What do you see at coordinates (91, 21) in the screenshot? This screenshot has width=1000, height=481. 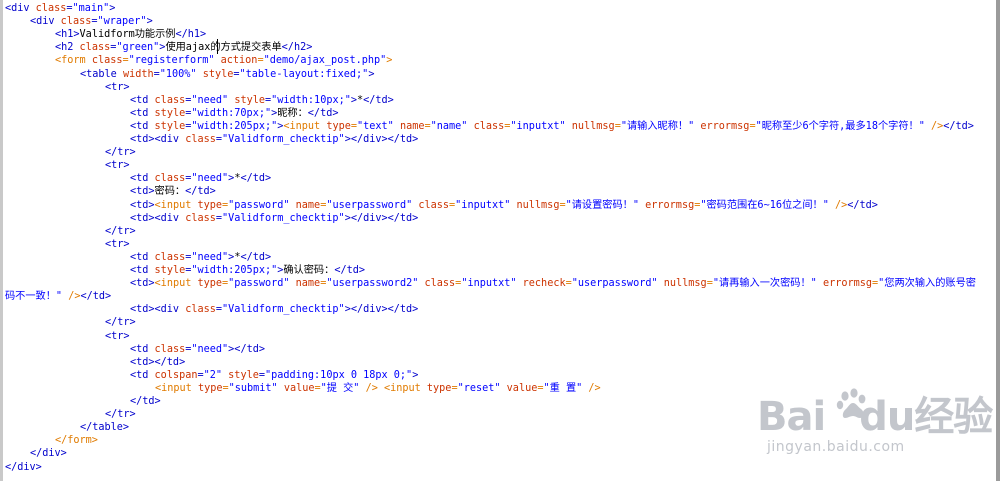 I see `code-line: <div class="wraper">` at bounding box center [91, 21].